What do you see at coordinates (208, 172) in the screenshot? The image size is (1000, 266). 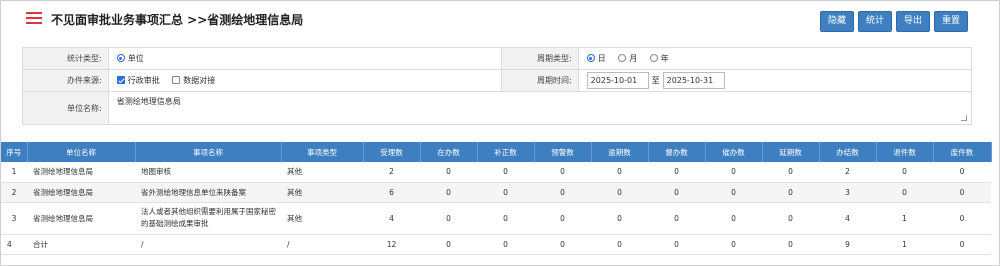 I see `table-cell: 地图审核` at bounding box center [208, 172].